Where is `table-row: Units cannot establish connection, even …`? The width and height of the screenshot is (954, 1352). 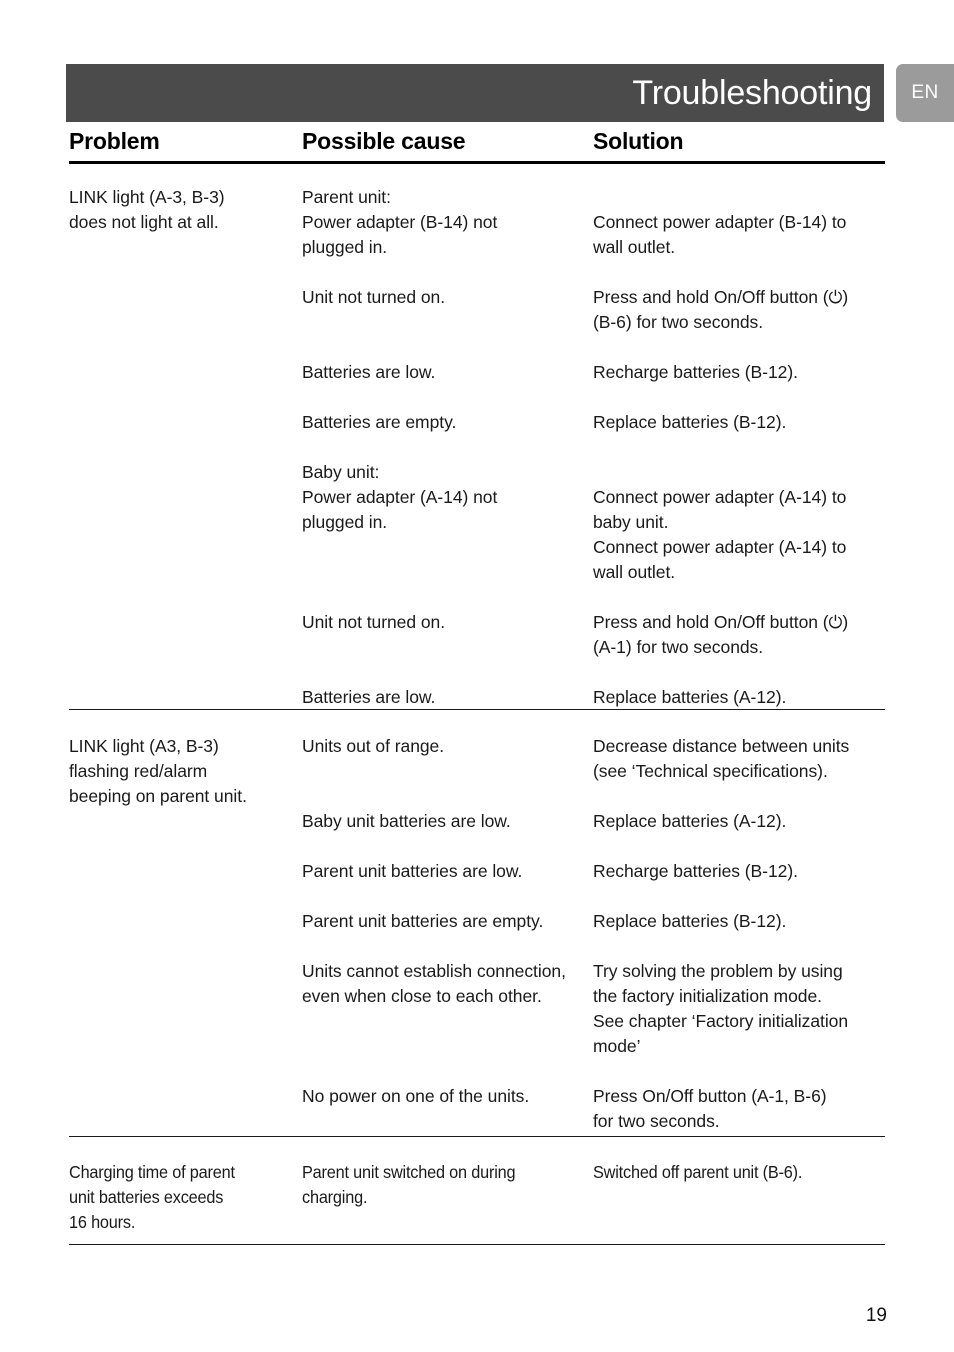 table-row: Units cannot establish connection, even … is located at coordinates (434, 983).